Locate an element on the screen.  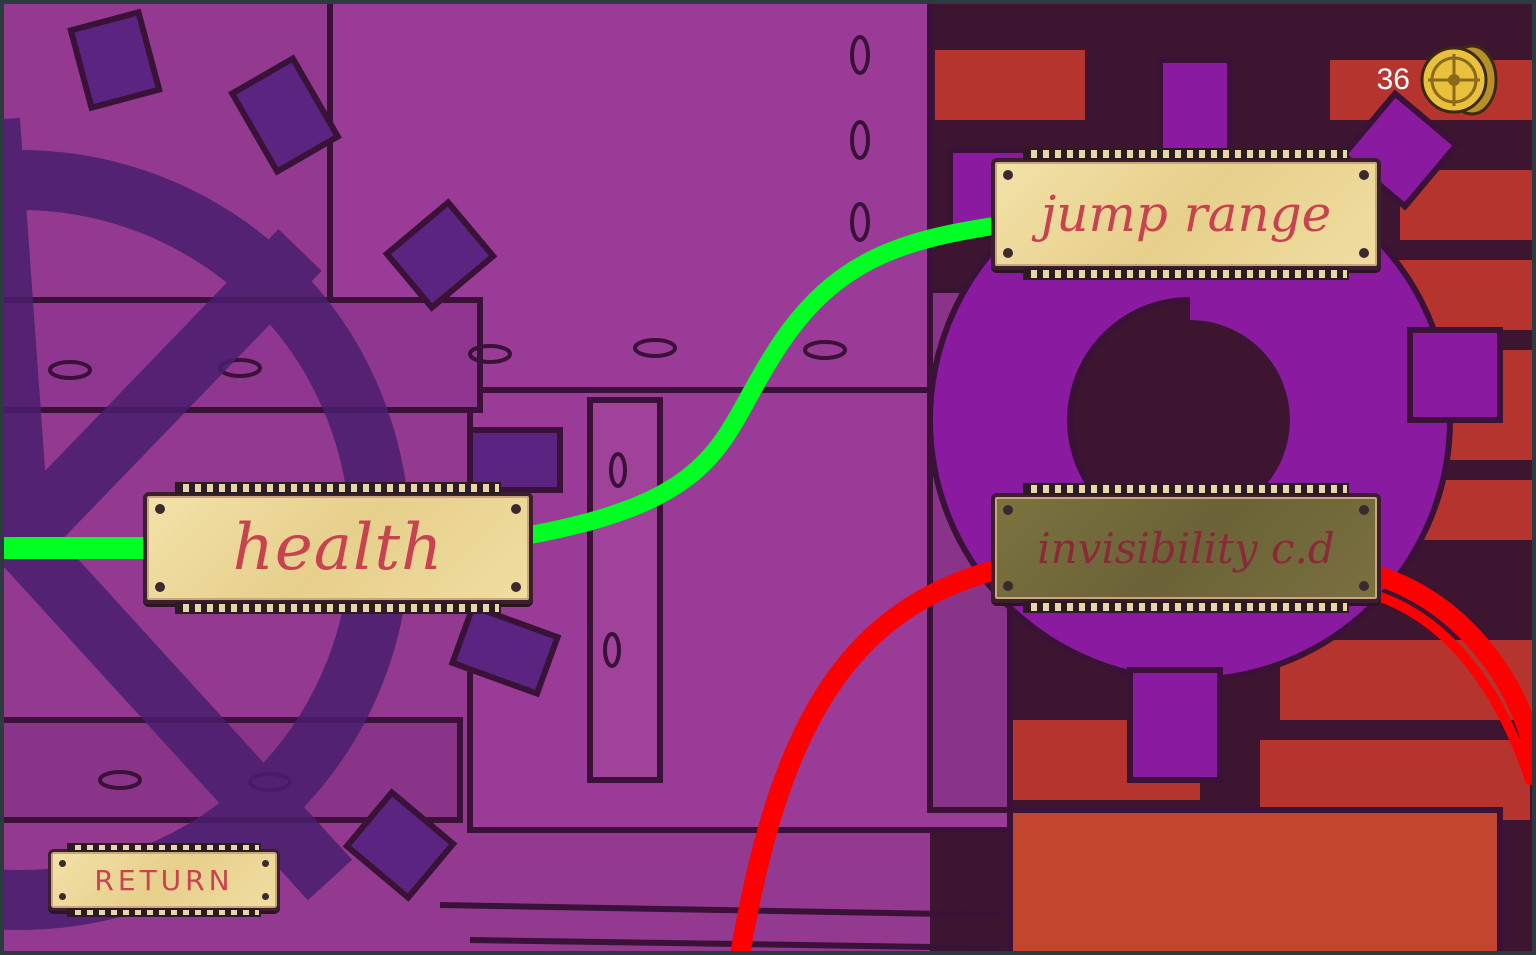
skill-label: invisibility c.d is located at coordinates (1186, 548).